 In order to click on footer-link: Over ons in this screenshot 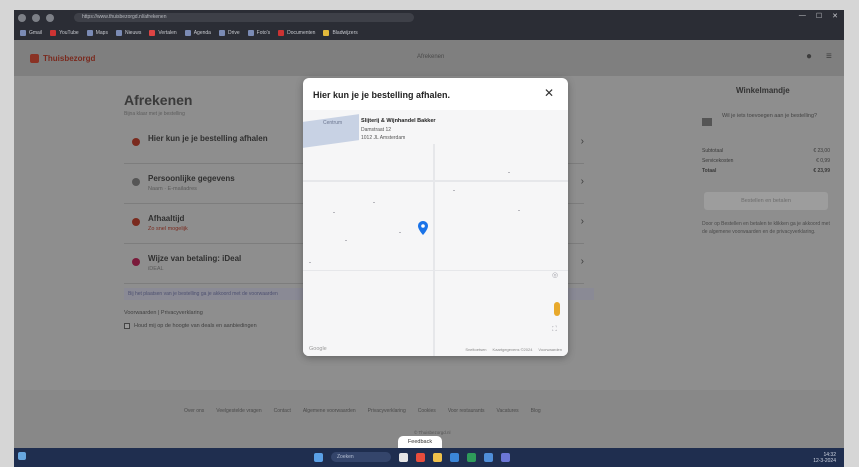, I will do `click(194, 411)`.